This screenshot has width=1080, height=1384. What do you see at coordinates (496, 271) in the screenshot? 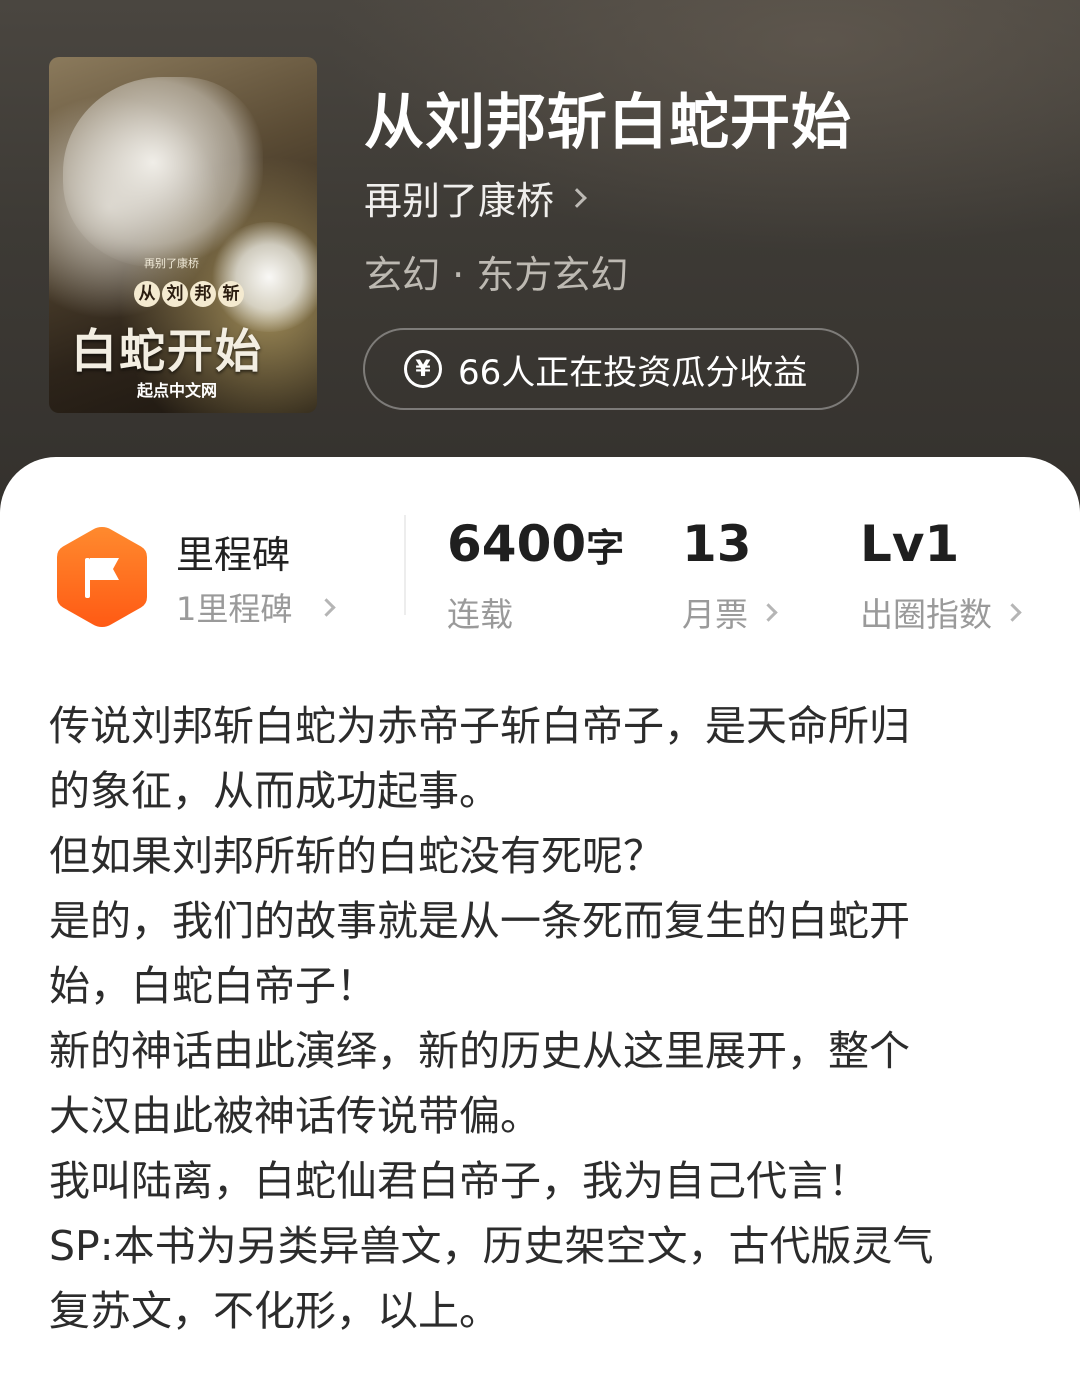
I see `book-genre: 玄幻 · 东方玄幻` at bounding box center [496, 271].